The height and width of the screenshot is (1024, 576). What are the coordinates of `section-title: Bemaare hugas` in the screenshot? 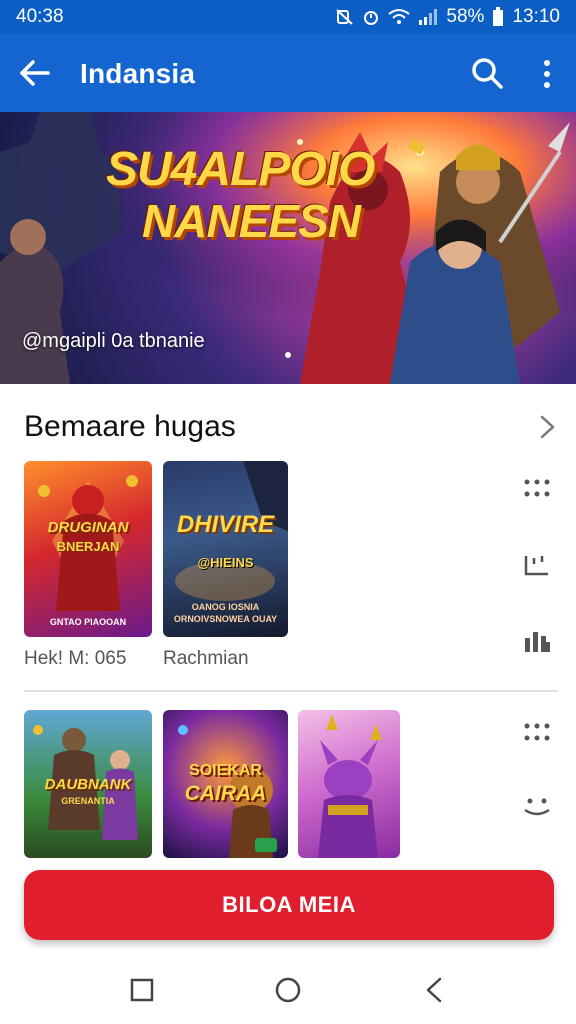 It's located at (130, 426).